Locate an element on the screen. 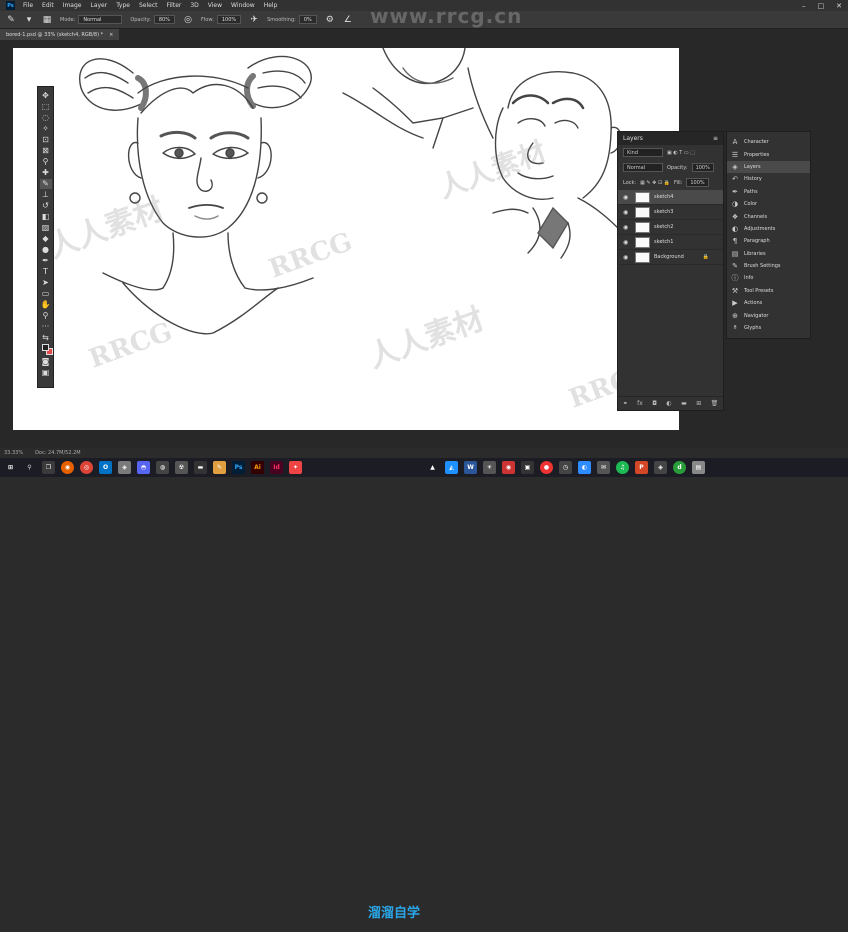  layer-row-sketch2: ◉ sketch2 is located at coordinates (670, 227).